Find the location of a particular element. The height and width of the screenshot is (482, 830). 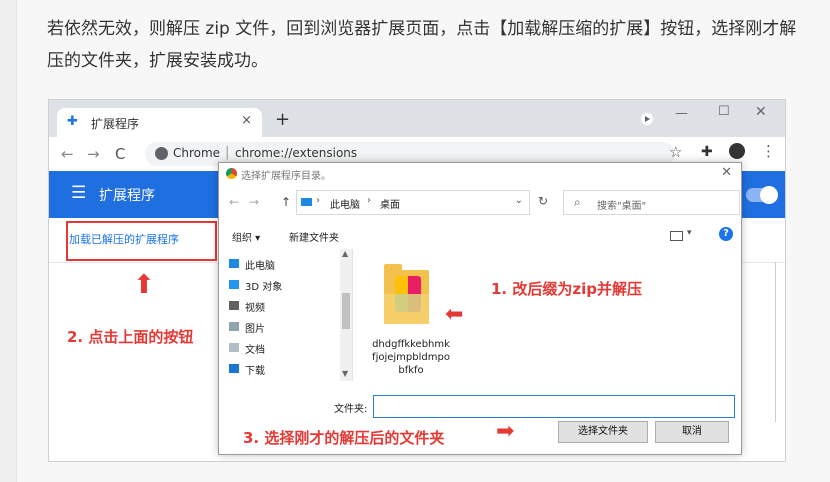

nav-item-documents: 文档 is located at coordinates (255, 348).